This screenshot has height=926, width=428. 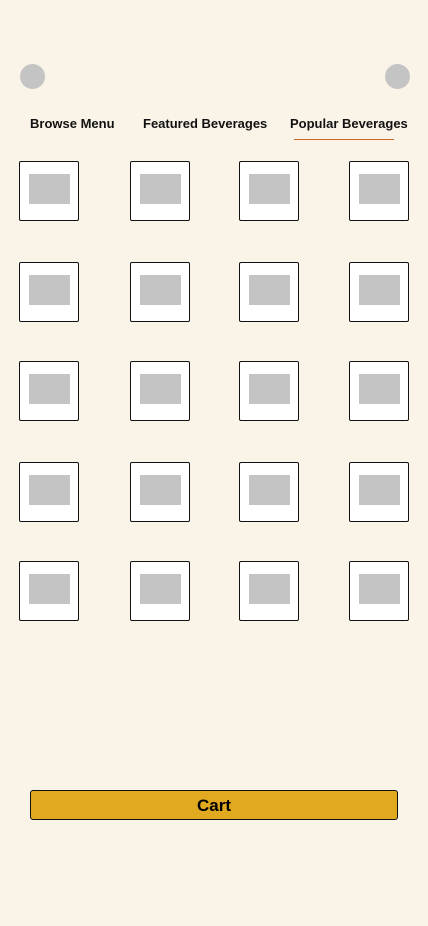 What do you see at coordinates (205, 123) in the screenshot?
I see `tab-featured-beverages: Featured Beverages` at bounding box center [205, 123].